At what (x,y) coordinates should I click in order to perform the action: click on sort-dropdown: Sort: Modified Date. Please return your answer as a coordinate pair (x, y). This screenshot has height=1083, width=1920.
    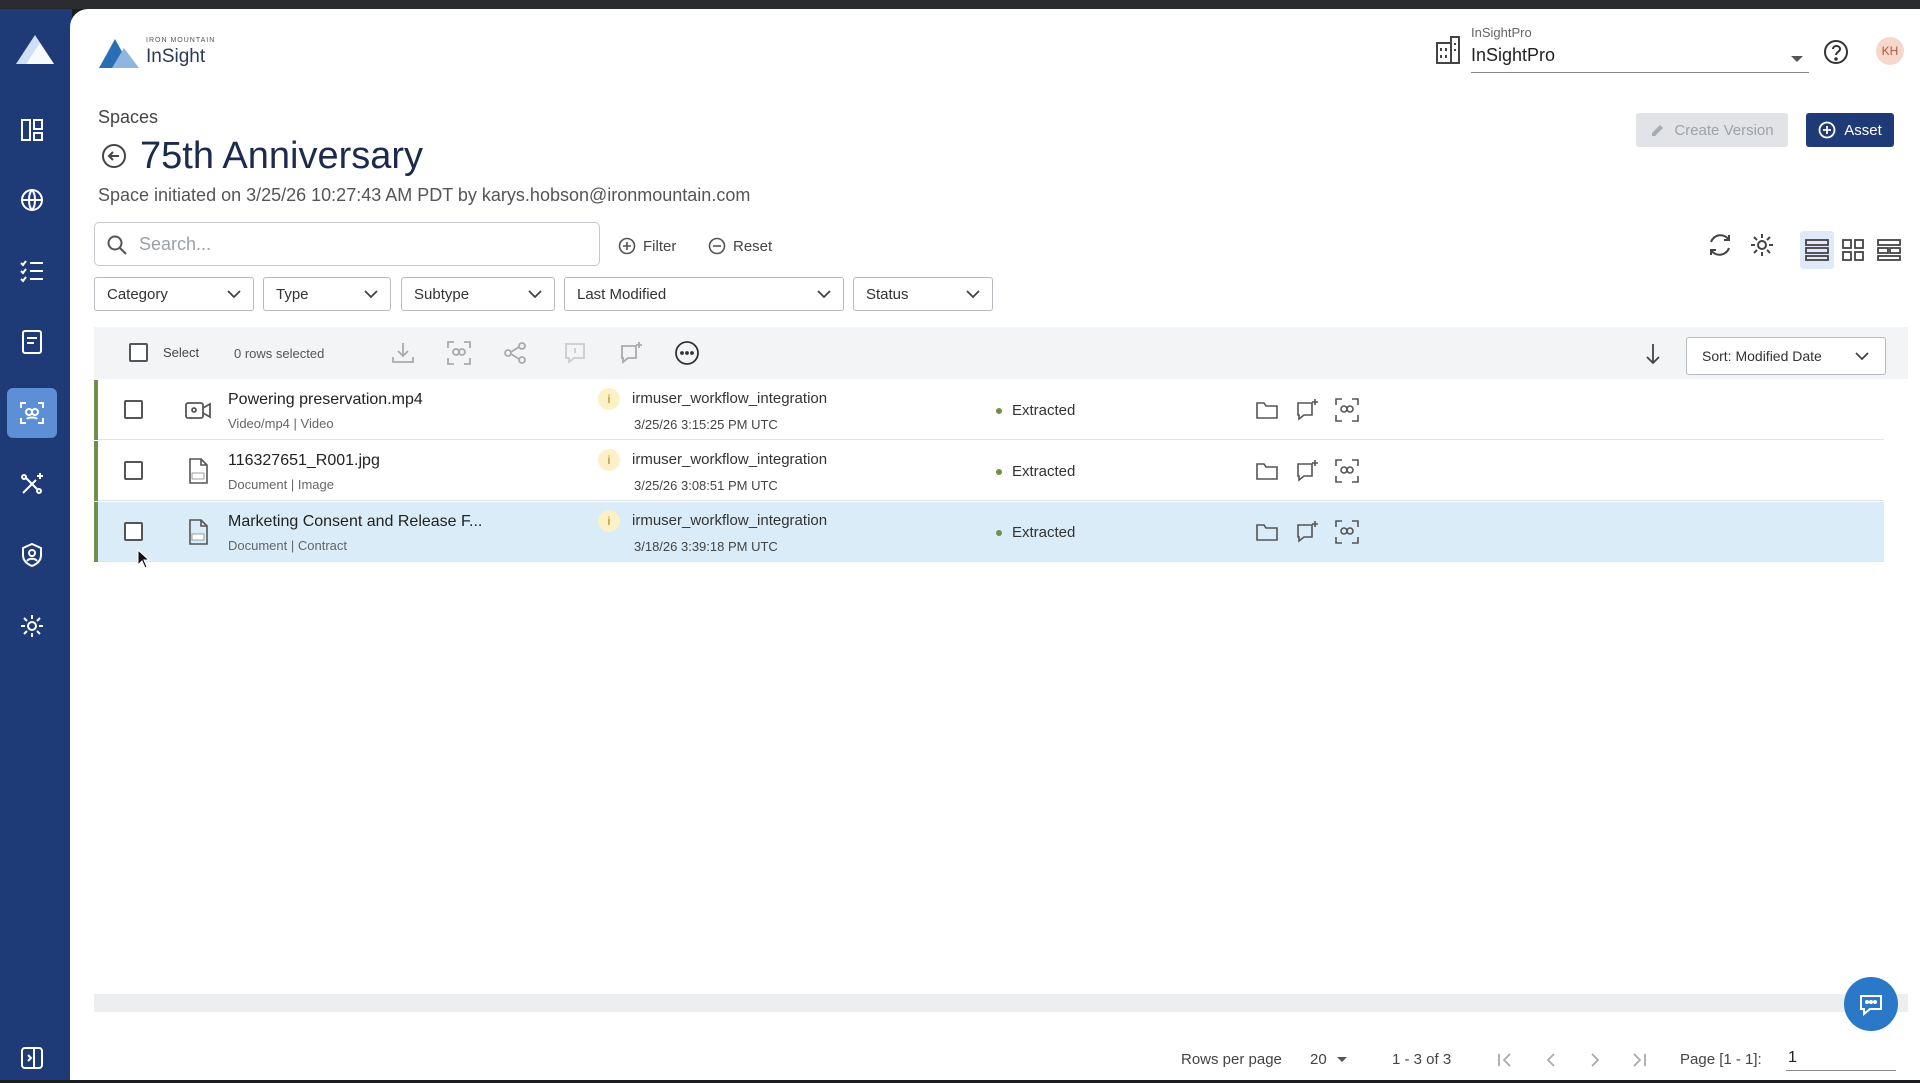
    Looking at the image, I should click on (1786, 356).